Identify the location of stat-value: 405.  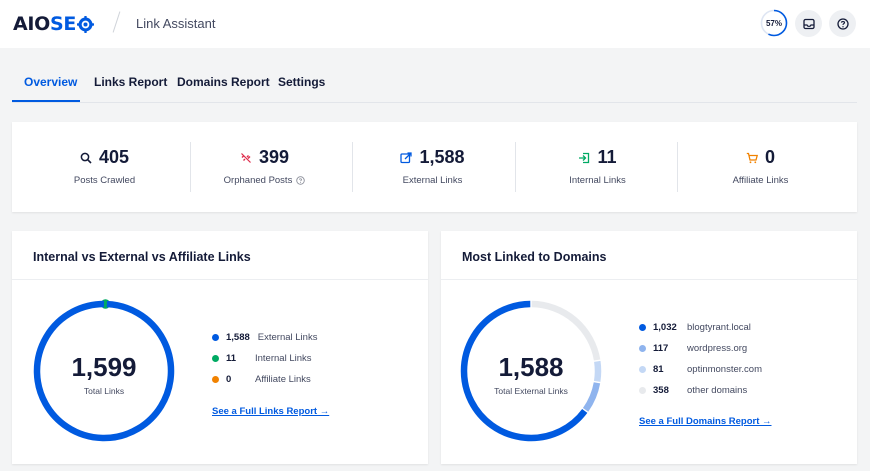
(114, 157).